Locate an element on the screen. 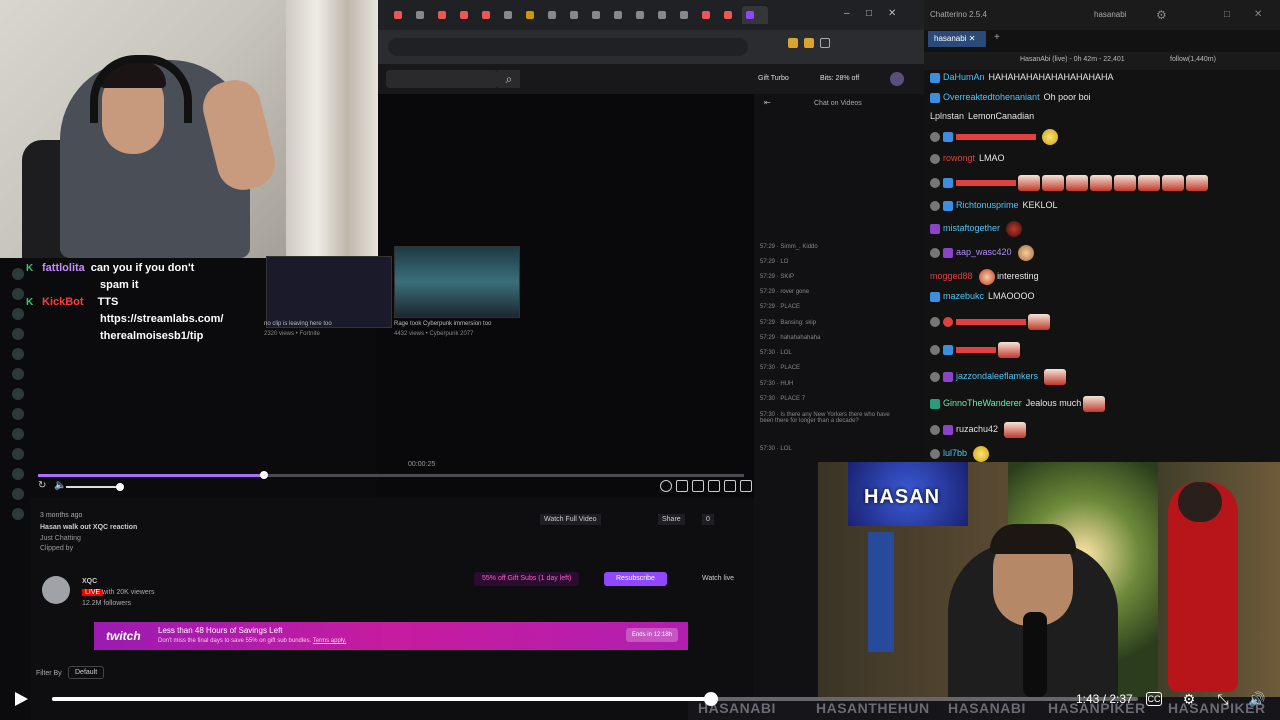 The height and width of the screenshot is (720, 1280). chat-message is located at coordinates (975, 349).